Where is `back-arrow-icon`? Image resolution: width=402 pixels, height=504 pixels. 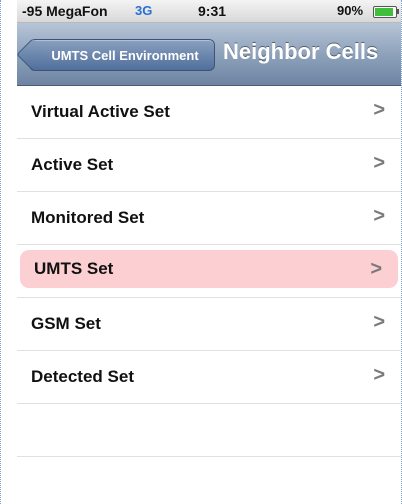 back-arrow-icon is located at coordinates (33, 54).